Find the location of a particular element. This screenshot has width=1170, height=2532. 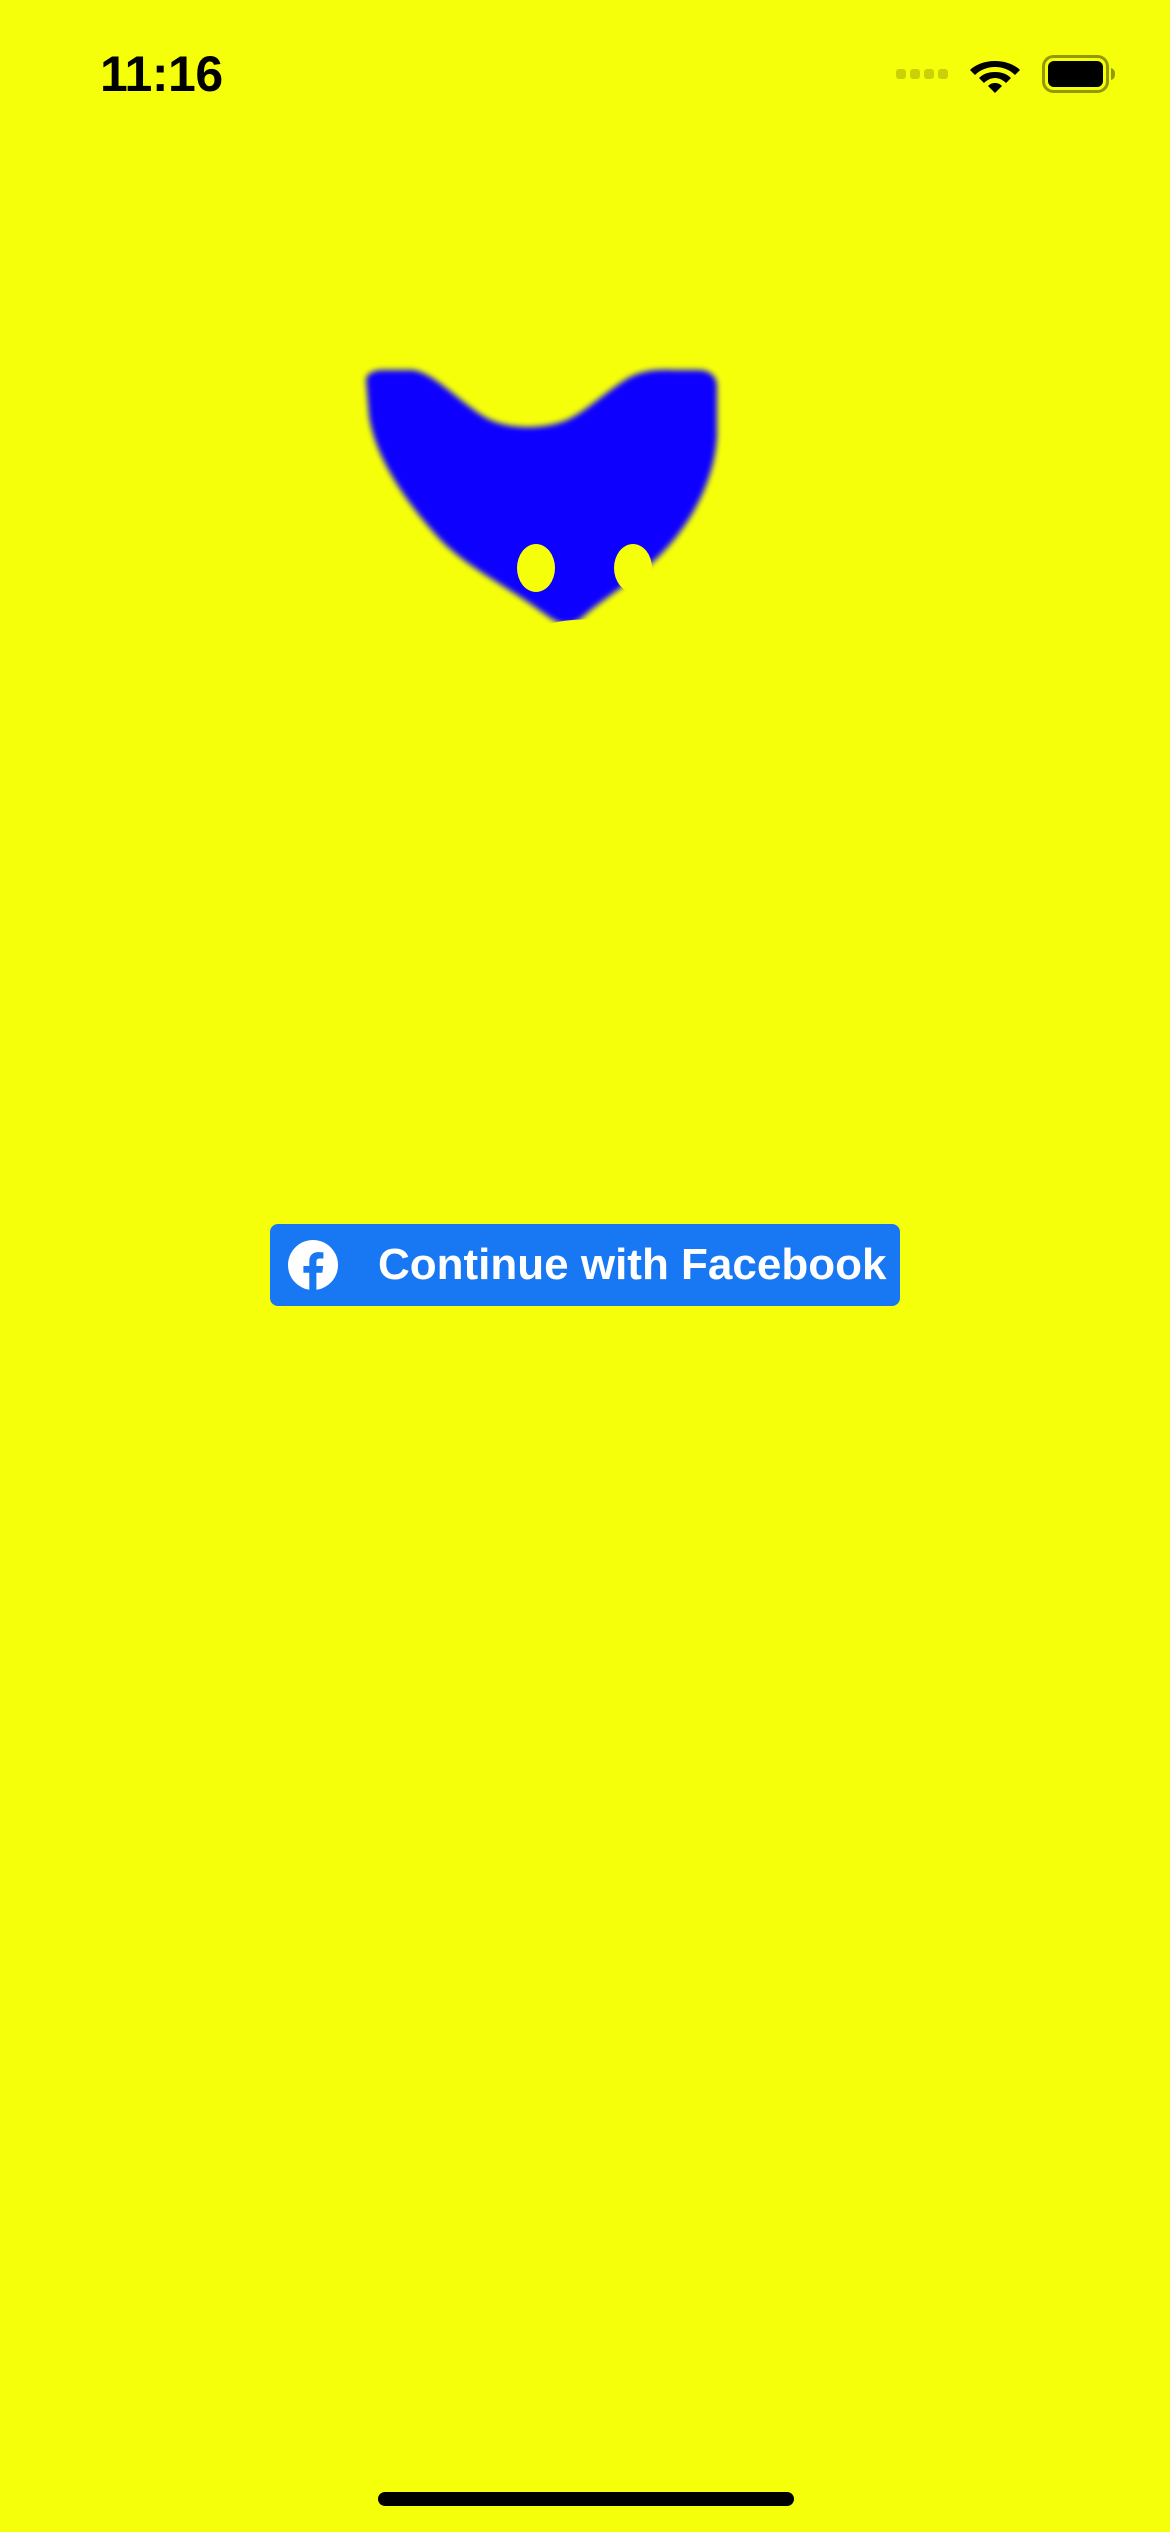

mascot-heart-face-icon is located at coordinates (541, 518).